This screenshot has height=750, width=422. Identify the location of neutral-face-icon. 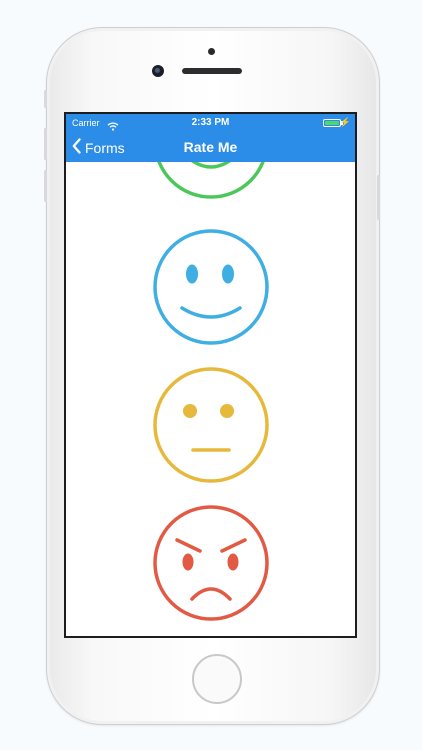
(211, 425).